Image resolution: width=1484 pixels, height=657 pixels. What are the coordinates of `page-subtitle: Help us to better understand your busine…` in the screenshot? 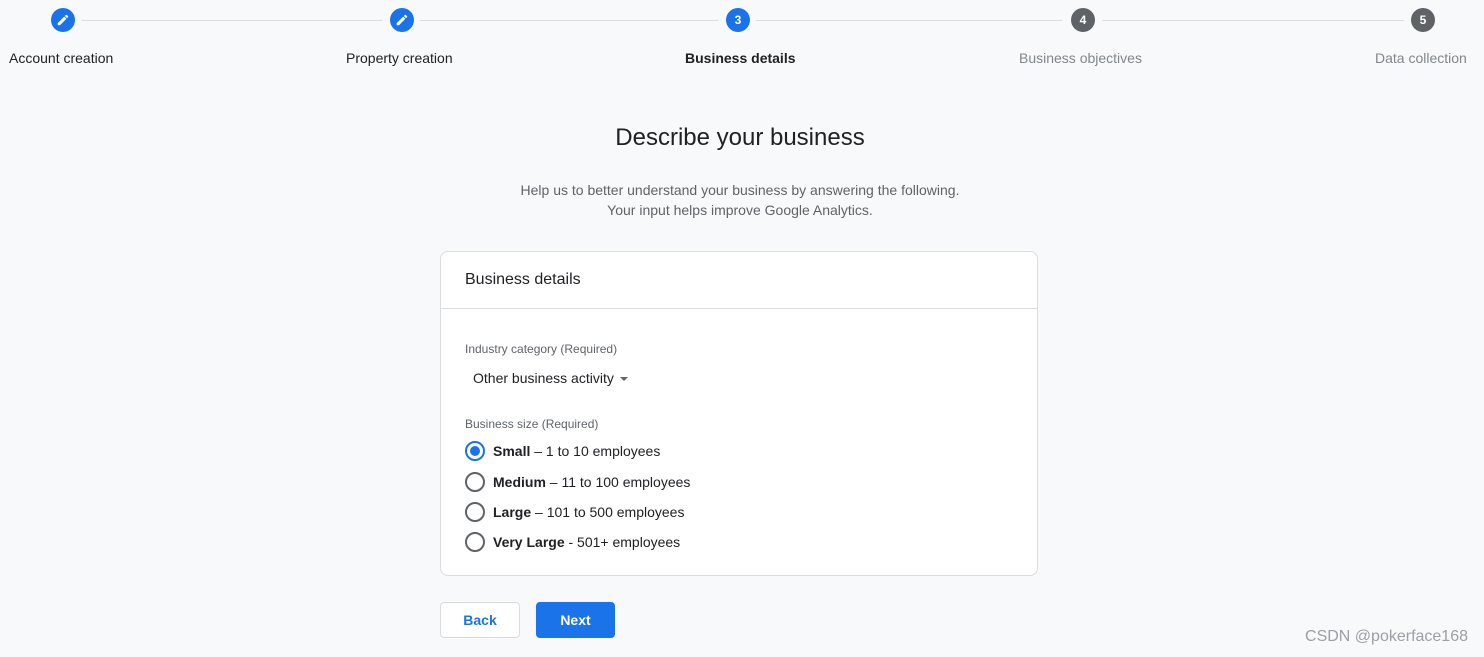 It's located at (740, 200).